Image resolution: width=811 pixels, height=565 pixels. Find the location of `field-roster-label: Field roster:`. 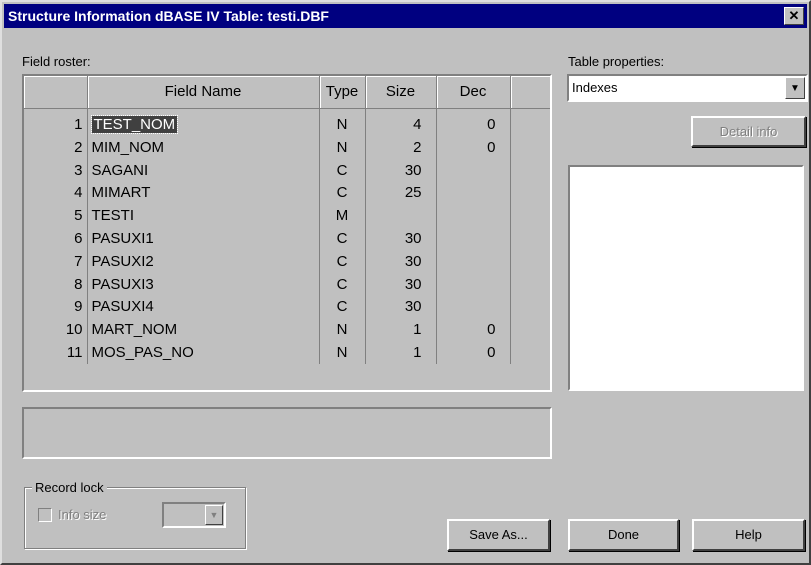

field-roster-label: Field roster: is located at coordinates (56, 61).